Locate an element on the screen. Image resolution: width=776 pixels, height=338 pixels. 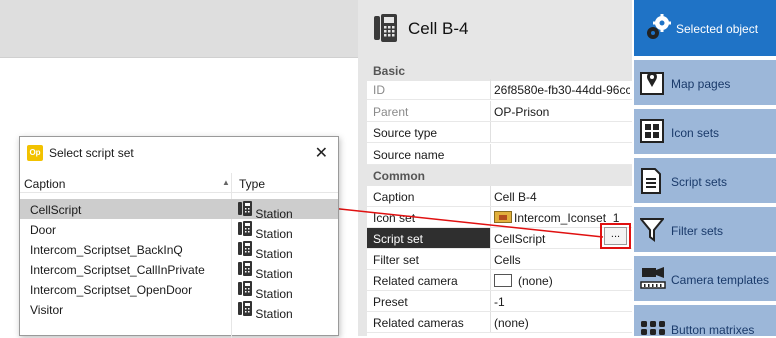
camera-icon is located at coordinates (653, 278).